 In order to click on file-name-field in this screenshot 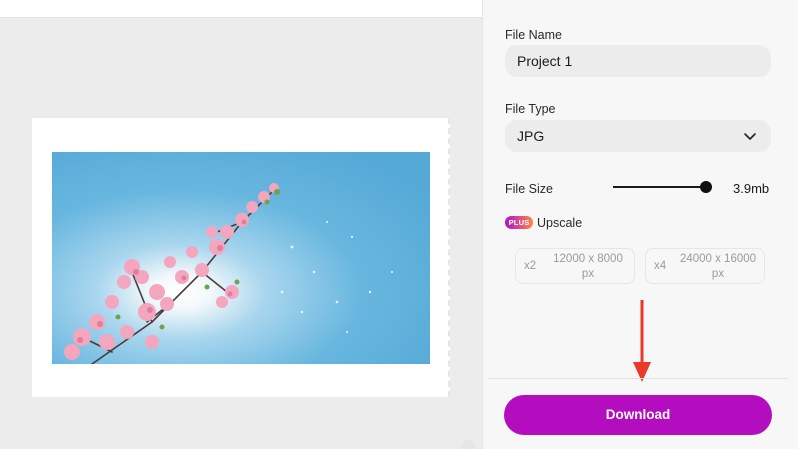, I will do `click(638, 61)`.